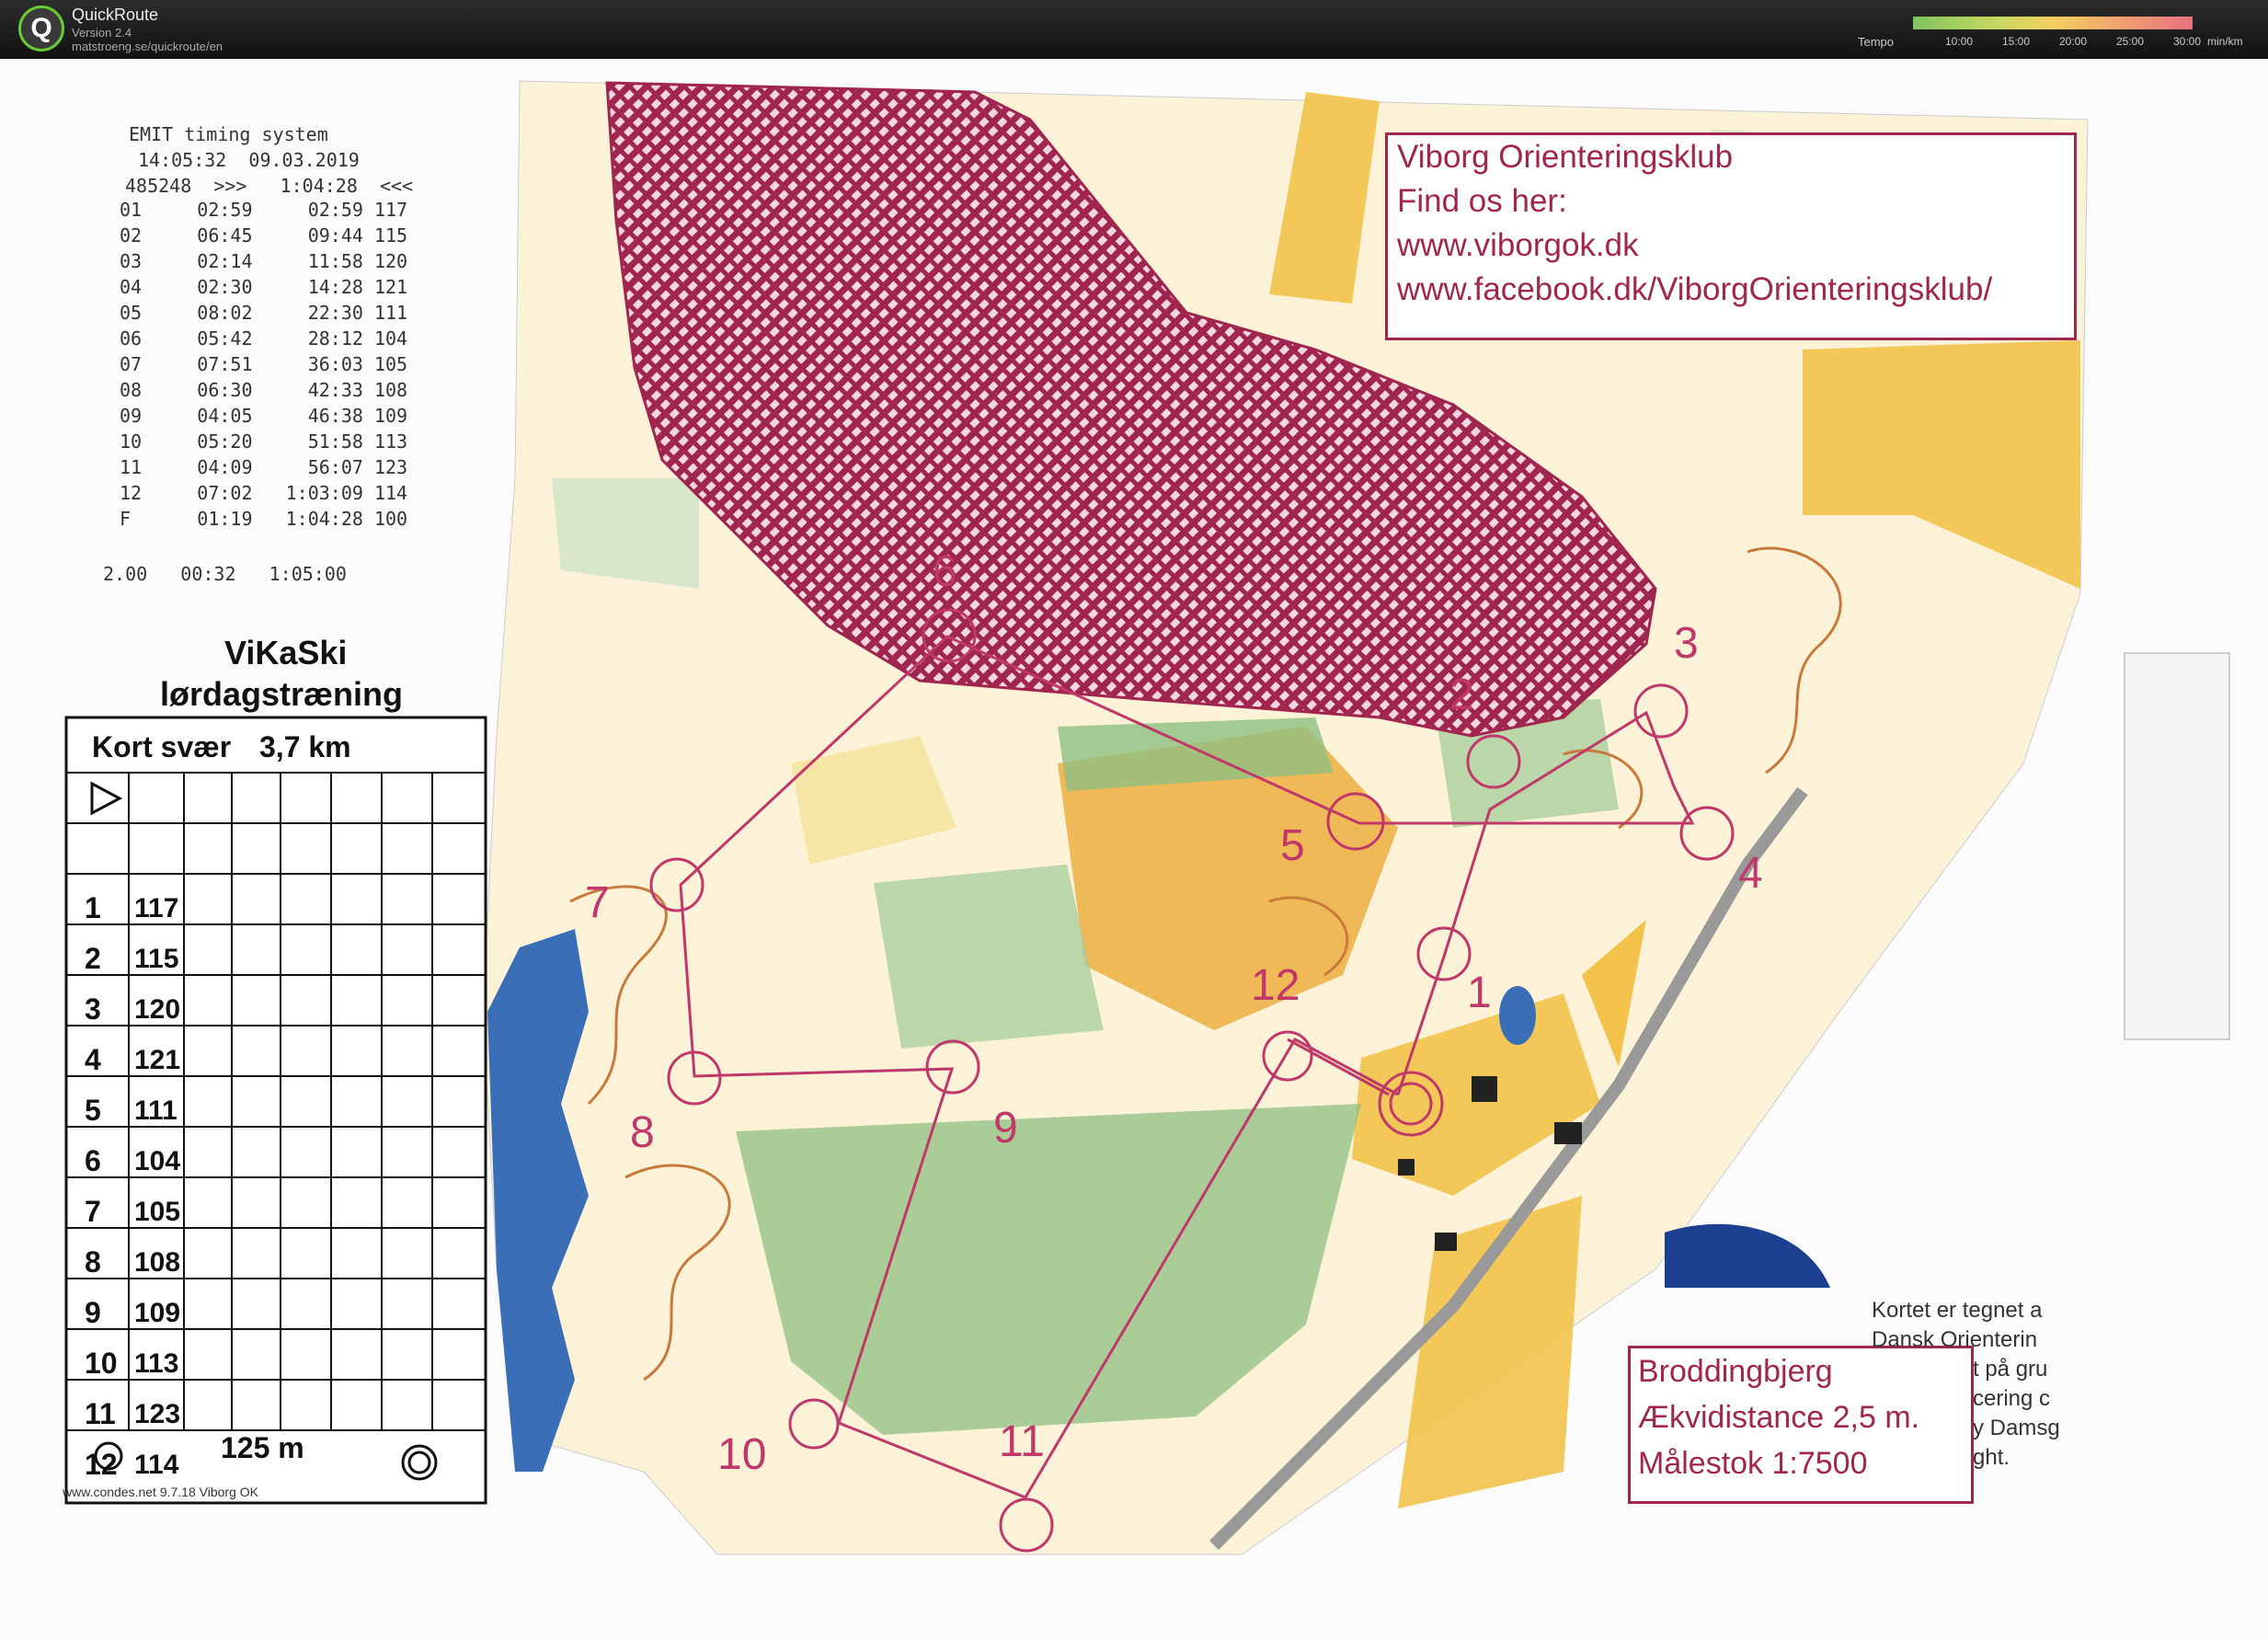 Image resolution: width=2268 pixels, height=1640 pixels. Describe the element at coordinates (742, 1454) in the screenshot. I see `control-number: 10` at that location.